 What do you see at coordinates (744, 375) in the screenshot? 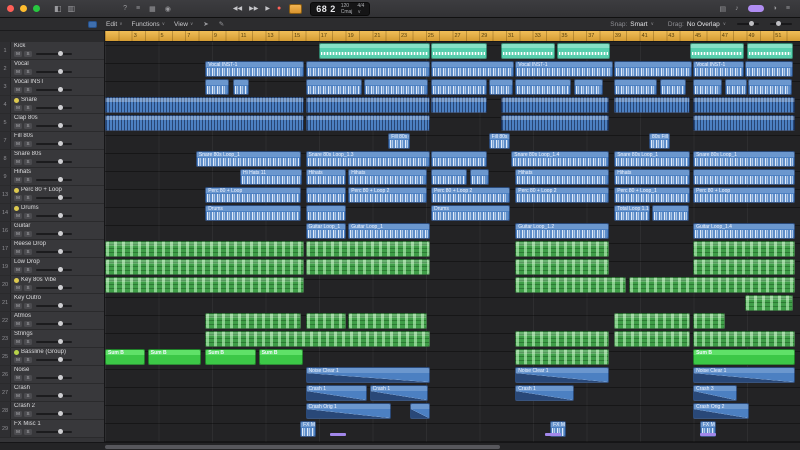
I see `region: Noise Clear 1` at bounding box center [744, 375].